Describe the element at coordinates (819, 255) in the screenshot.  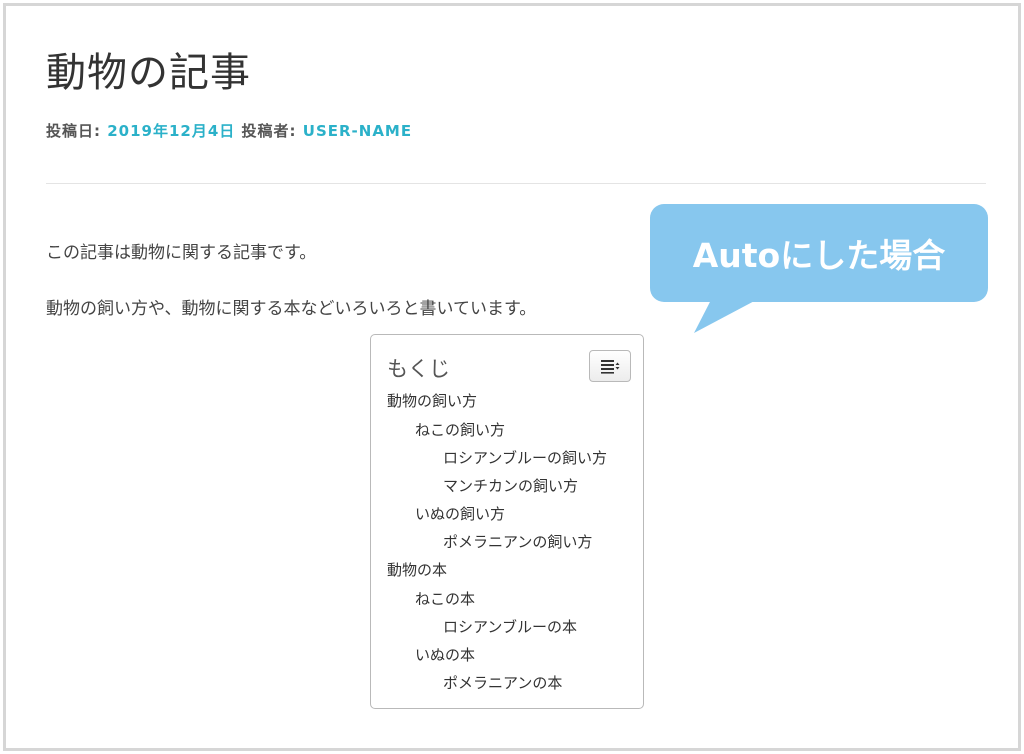
I see `callout-text: Autoにした場合` at that location.